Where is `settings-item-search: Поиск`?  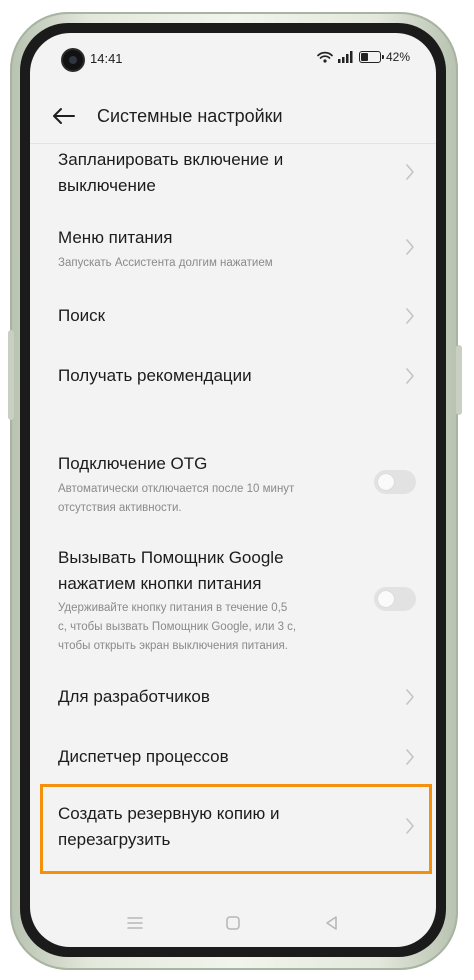
settings-item-search: Поиск is located at coordinates (233, 318).